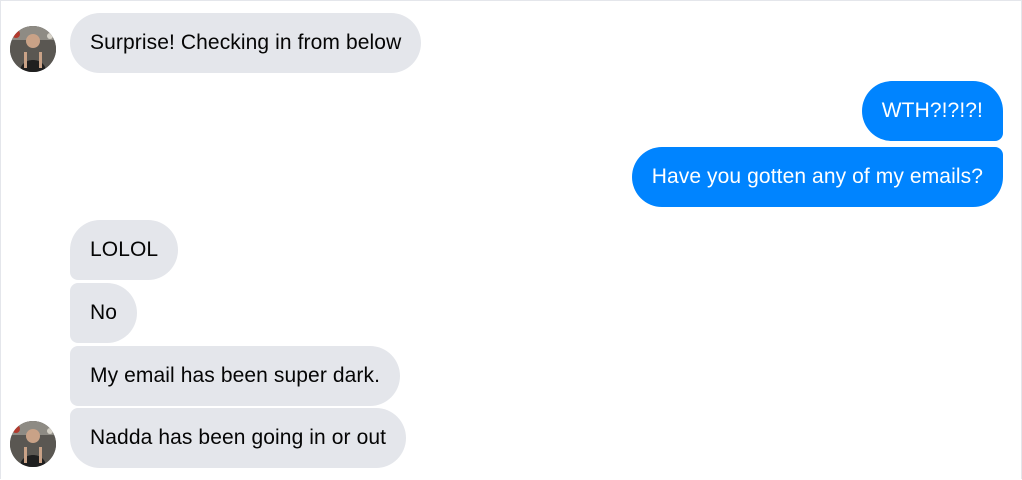  I want to click on message-text: No, so click(104, 312).